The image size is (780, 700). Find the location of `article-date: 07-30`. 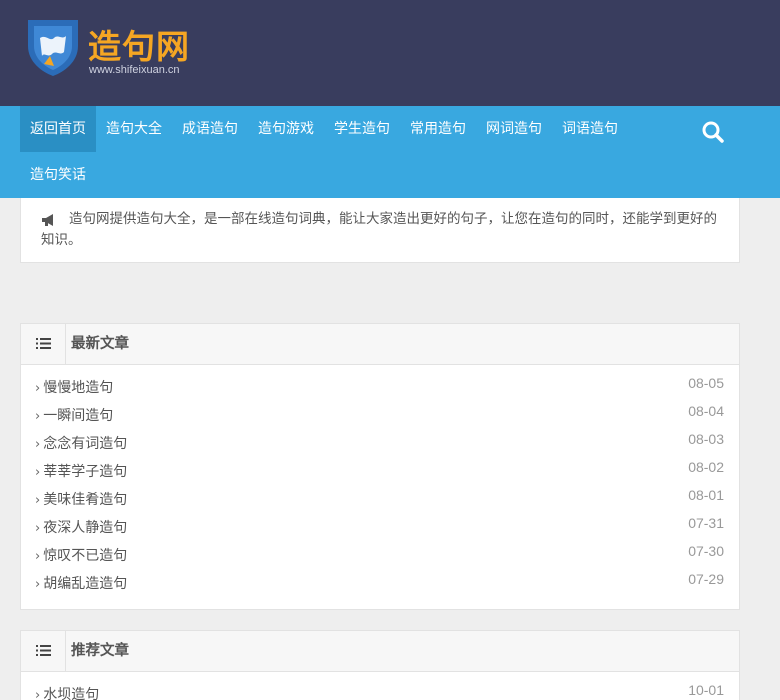

article-date: 07-30 is located at coordinates (706, 551).